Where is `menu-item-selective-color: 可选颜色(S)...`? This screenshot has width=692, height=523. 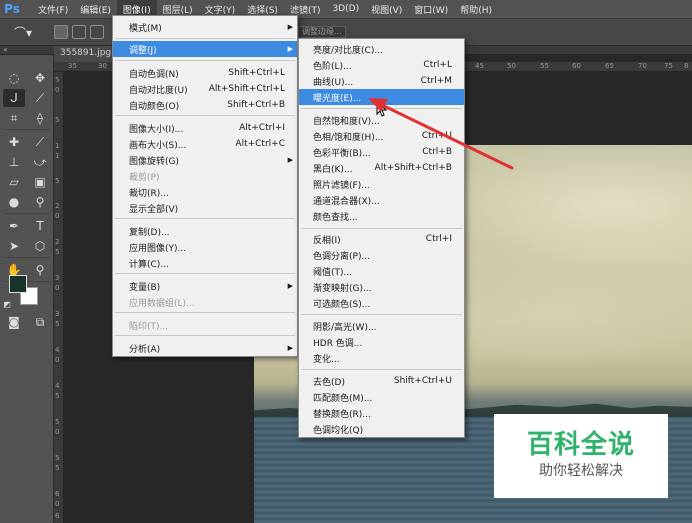
menu-item-selective-color: 可选颜色(S)... is located at coordinates (381, 303).